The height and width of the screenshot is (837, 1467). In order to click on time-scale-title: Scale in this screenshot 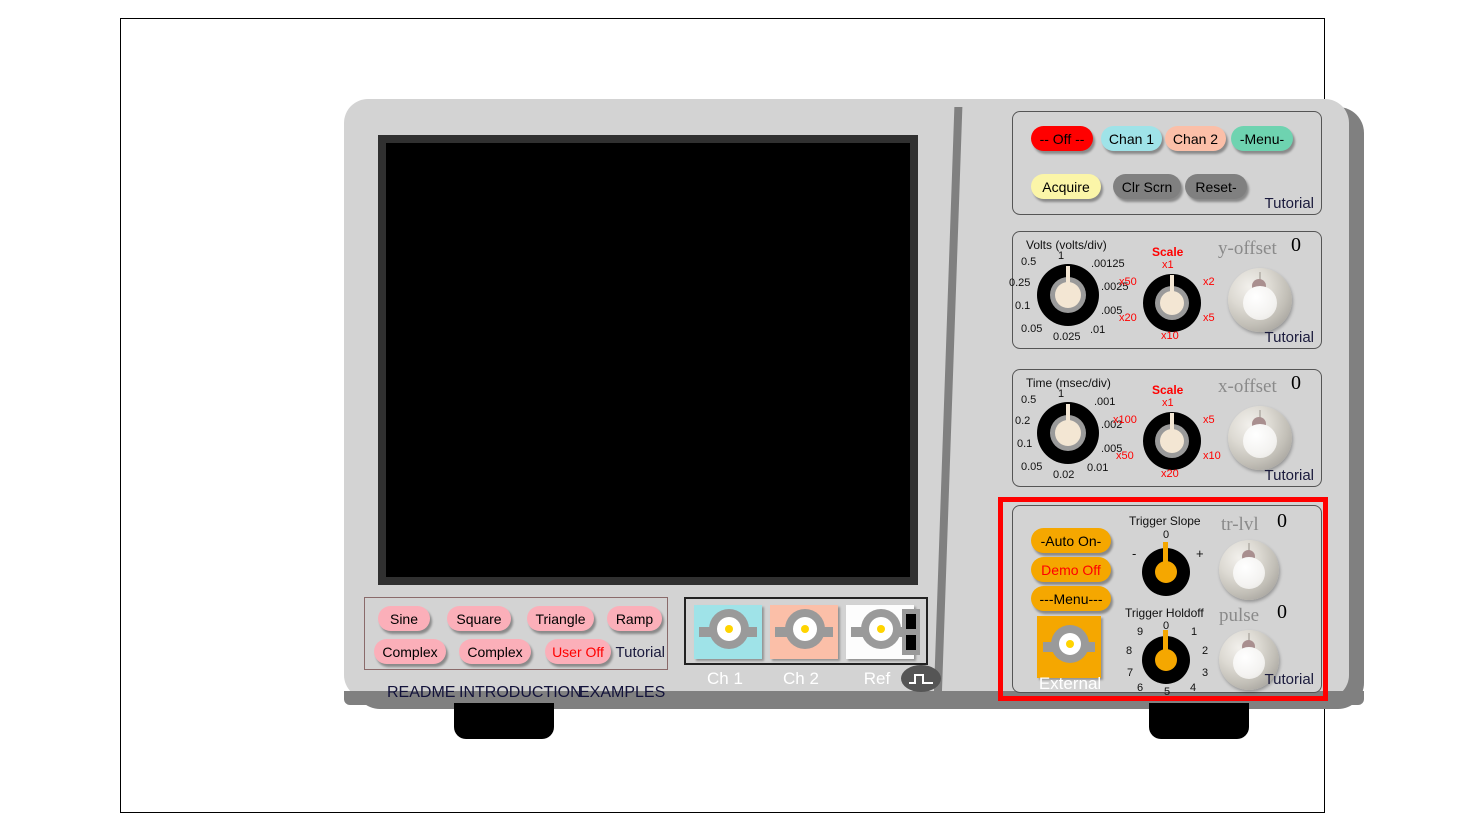, I will do `click(1168, 390)`.